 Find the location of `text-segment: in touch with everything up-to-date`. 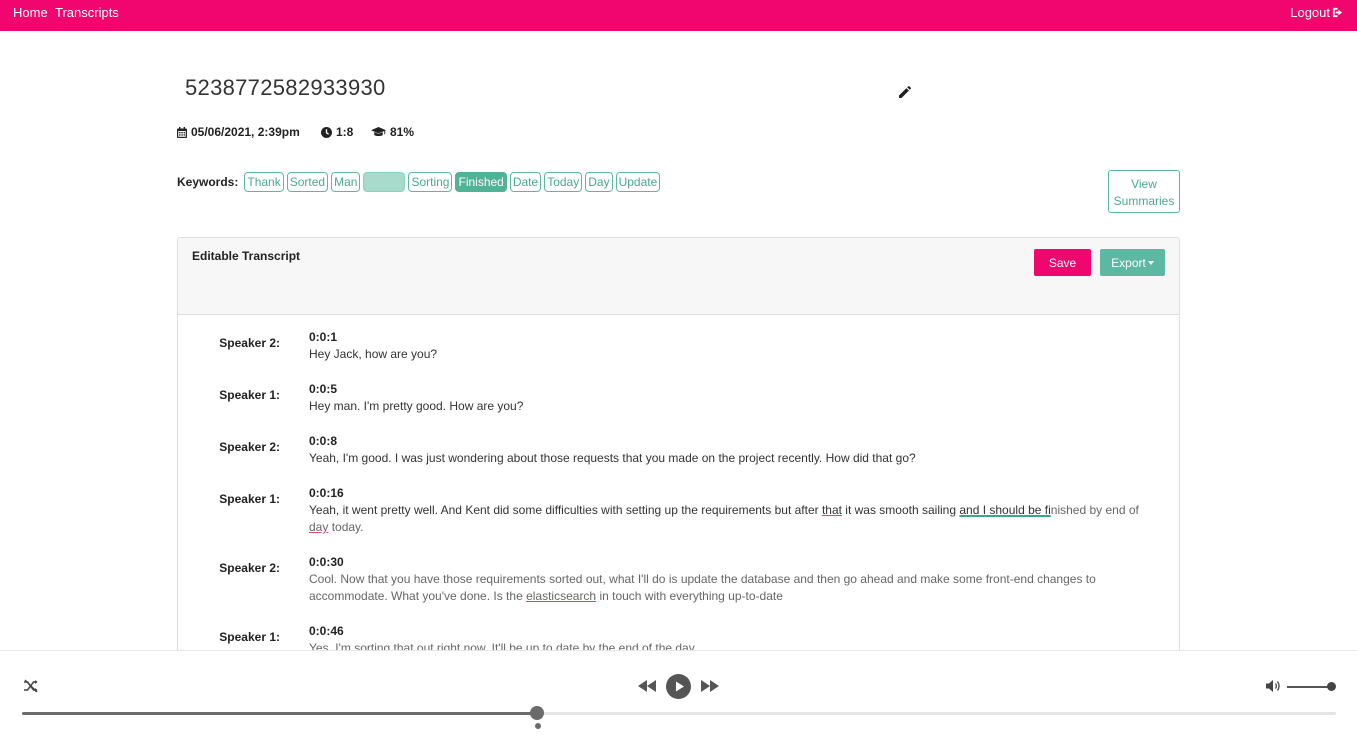

text-segment: in touch with everything up-to-date is located at coordinates (689, 596).